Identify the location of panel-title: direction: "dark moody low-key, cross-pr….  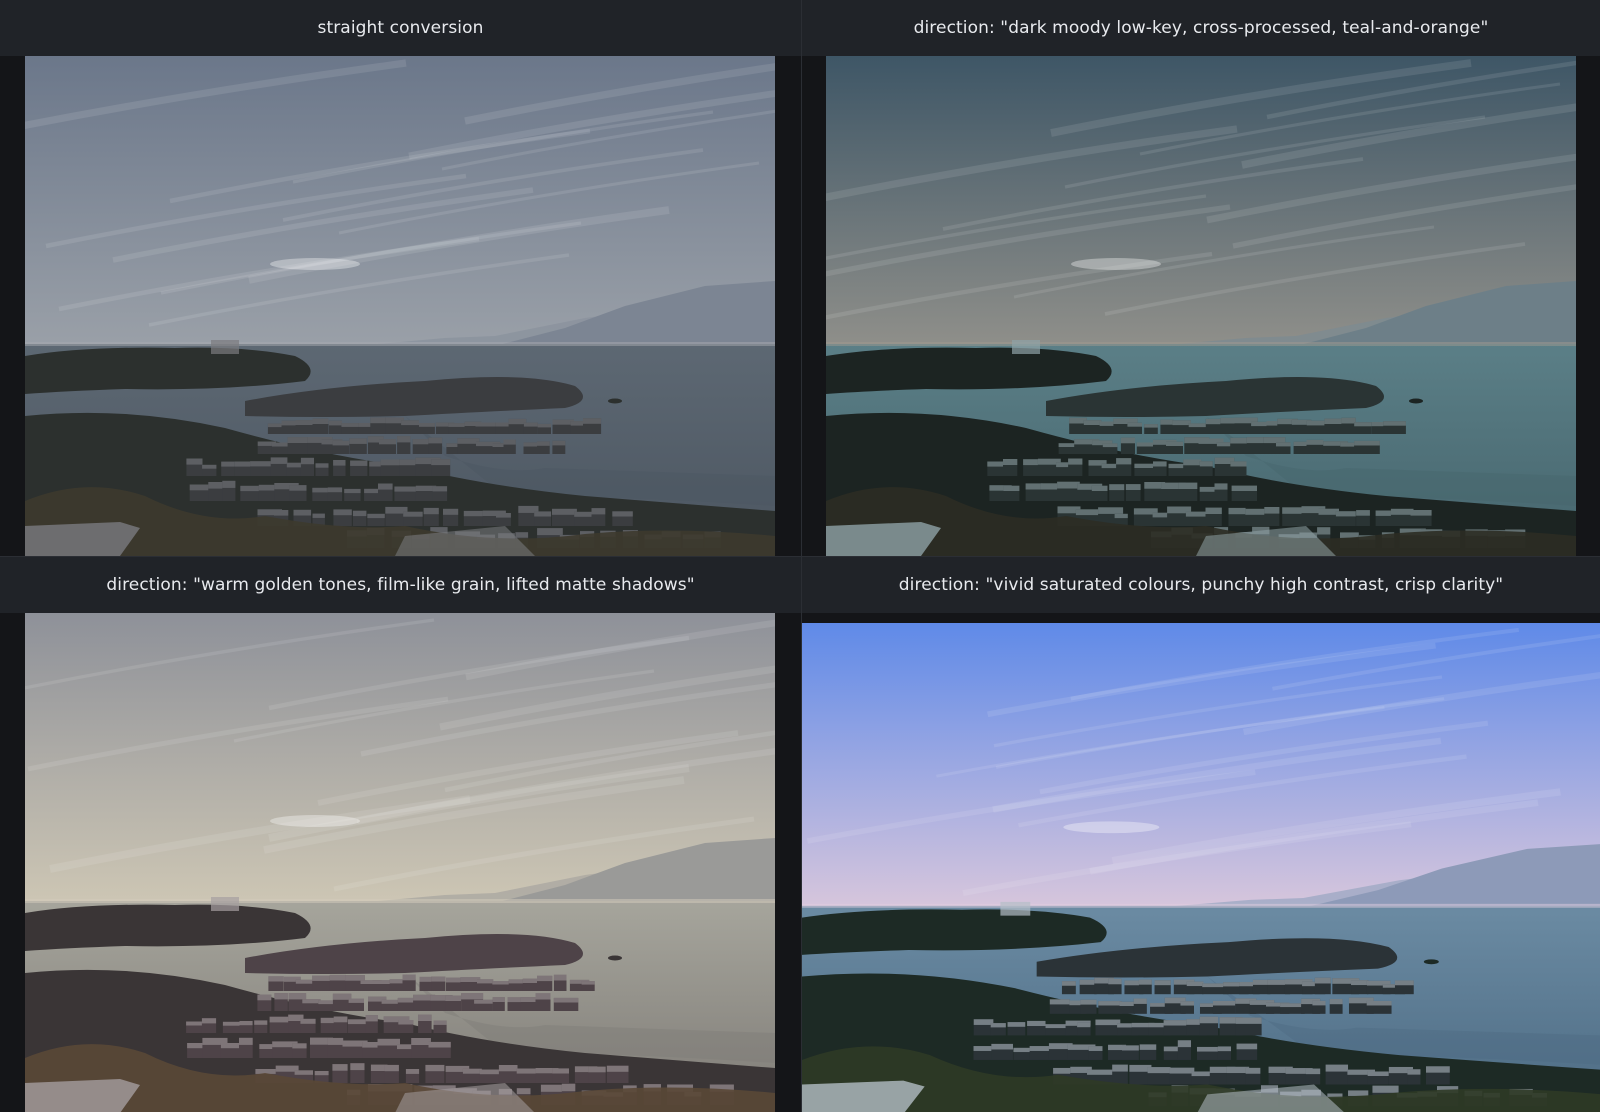
(1201, 28).